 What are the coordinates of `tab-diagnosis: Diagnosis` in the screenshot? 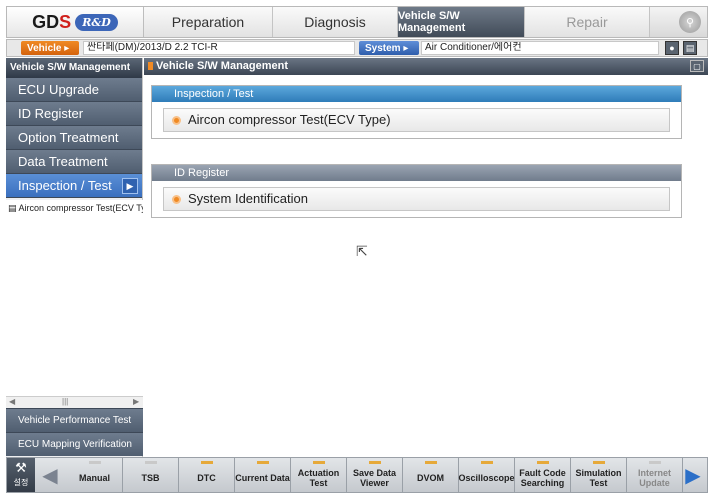 It's located at (335, 22).